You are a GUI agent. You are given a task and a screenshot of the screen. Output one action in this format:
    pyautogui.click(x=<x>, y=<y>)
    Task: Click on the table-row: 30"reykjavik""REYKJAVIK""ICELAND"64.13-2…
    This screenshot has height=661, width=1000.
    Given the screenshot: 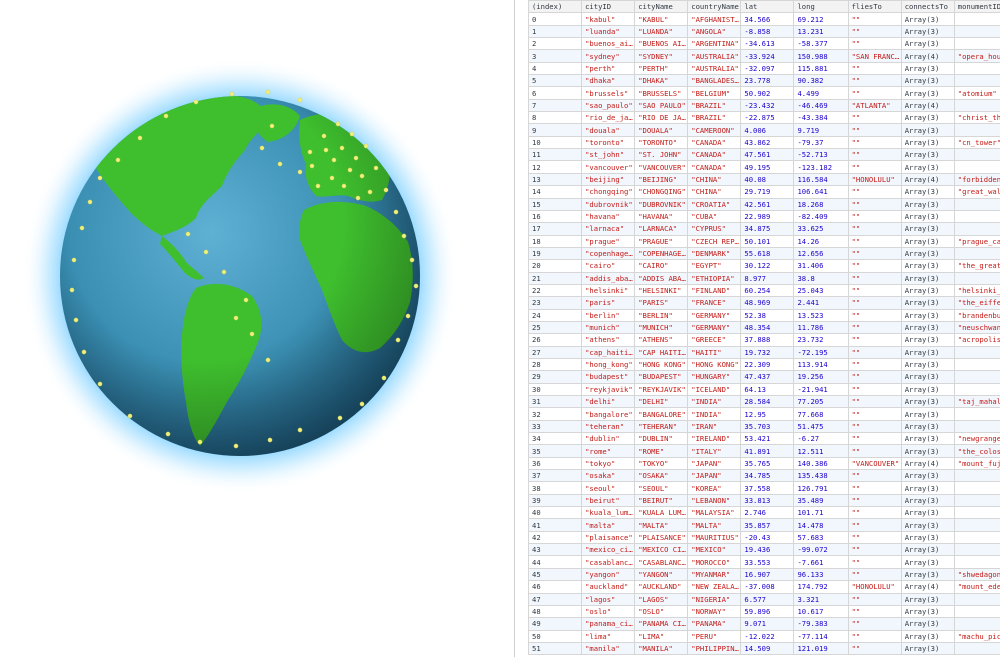 What is the action you would take?
    pyautogui.click(x=764, y=389)
    